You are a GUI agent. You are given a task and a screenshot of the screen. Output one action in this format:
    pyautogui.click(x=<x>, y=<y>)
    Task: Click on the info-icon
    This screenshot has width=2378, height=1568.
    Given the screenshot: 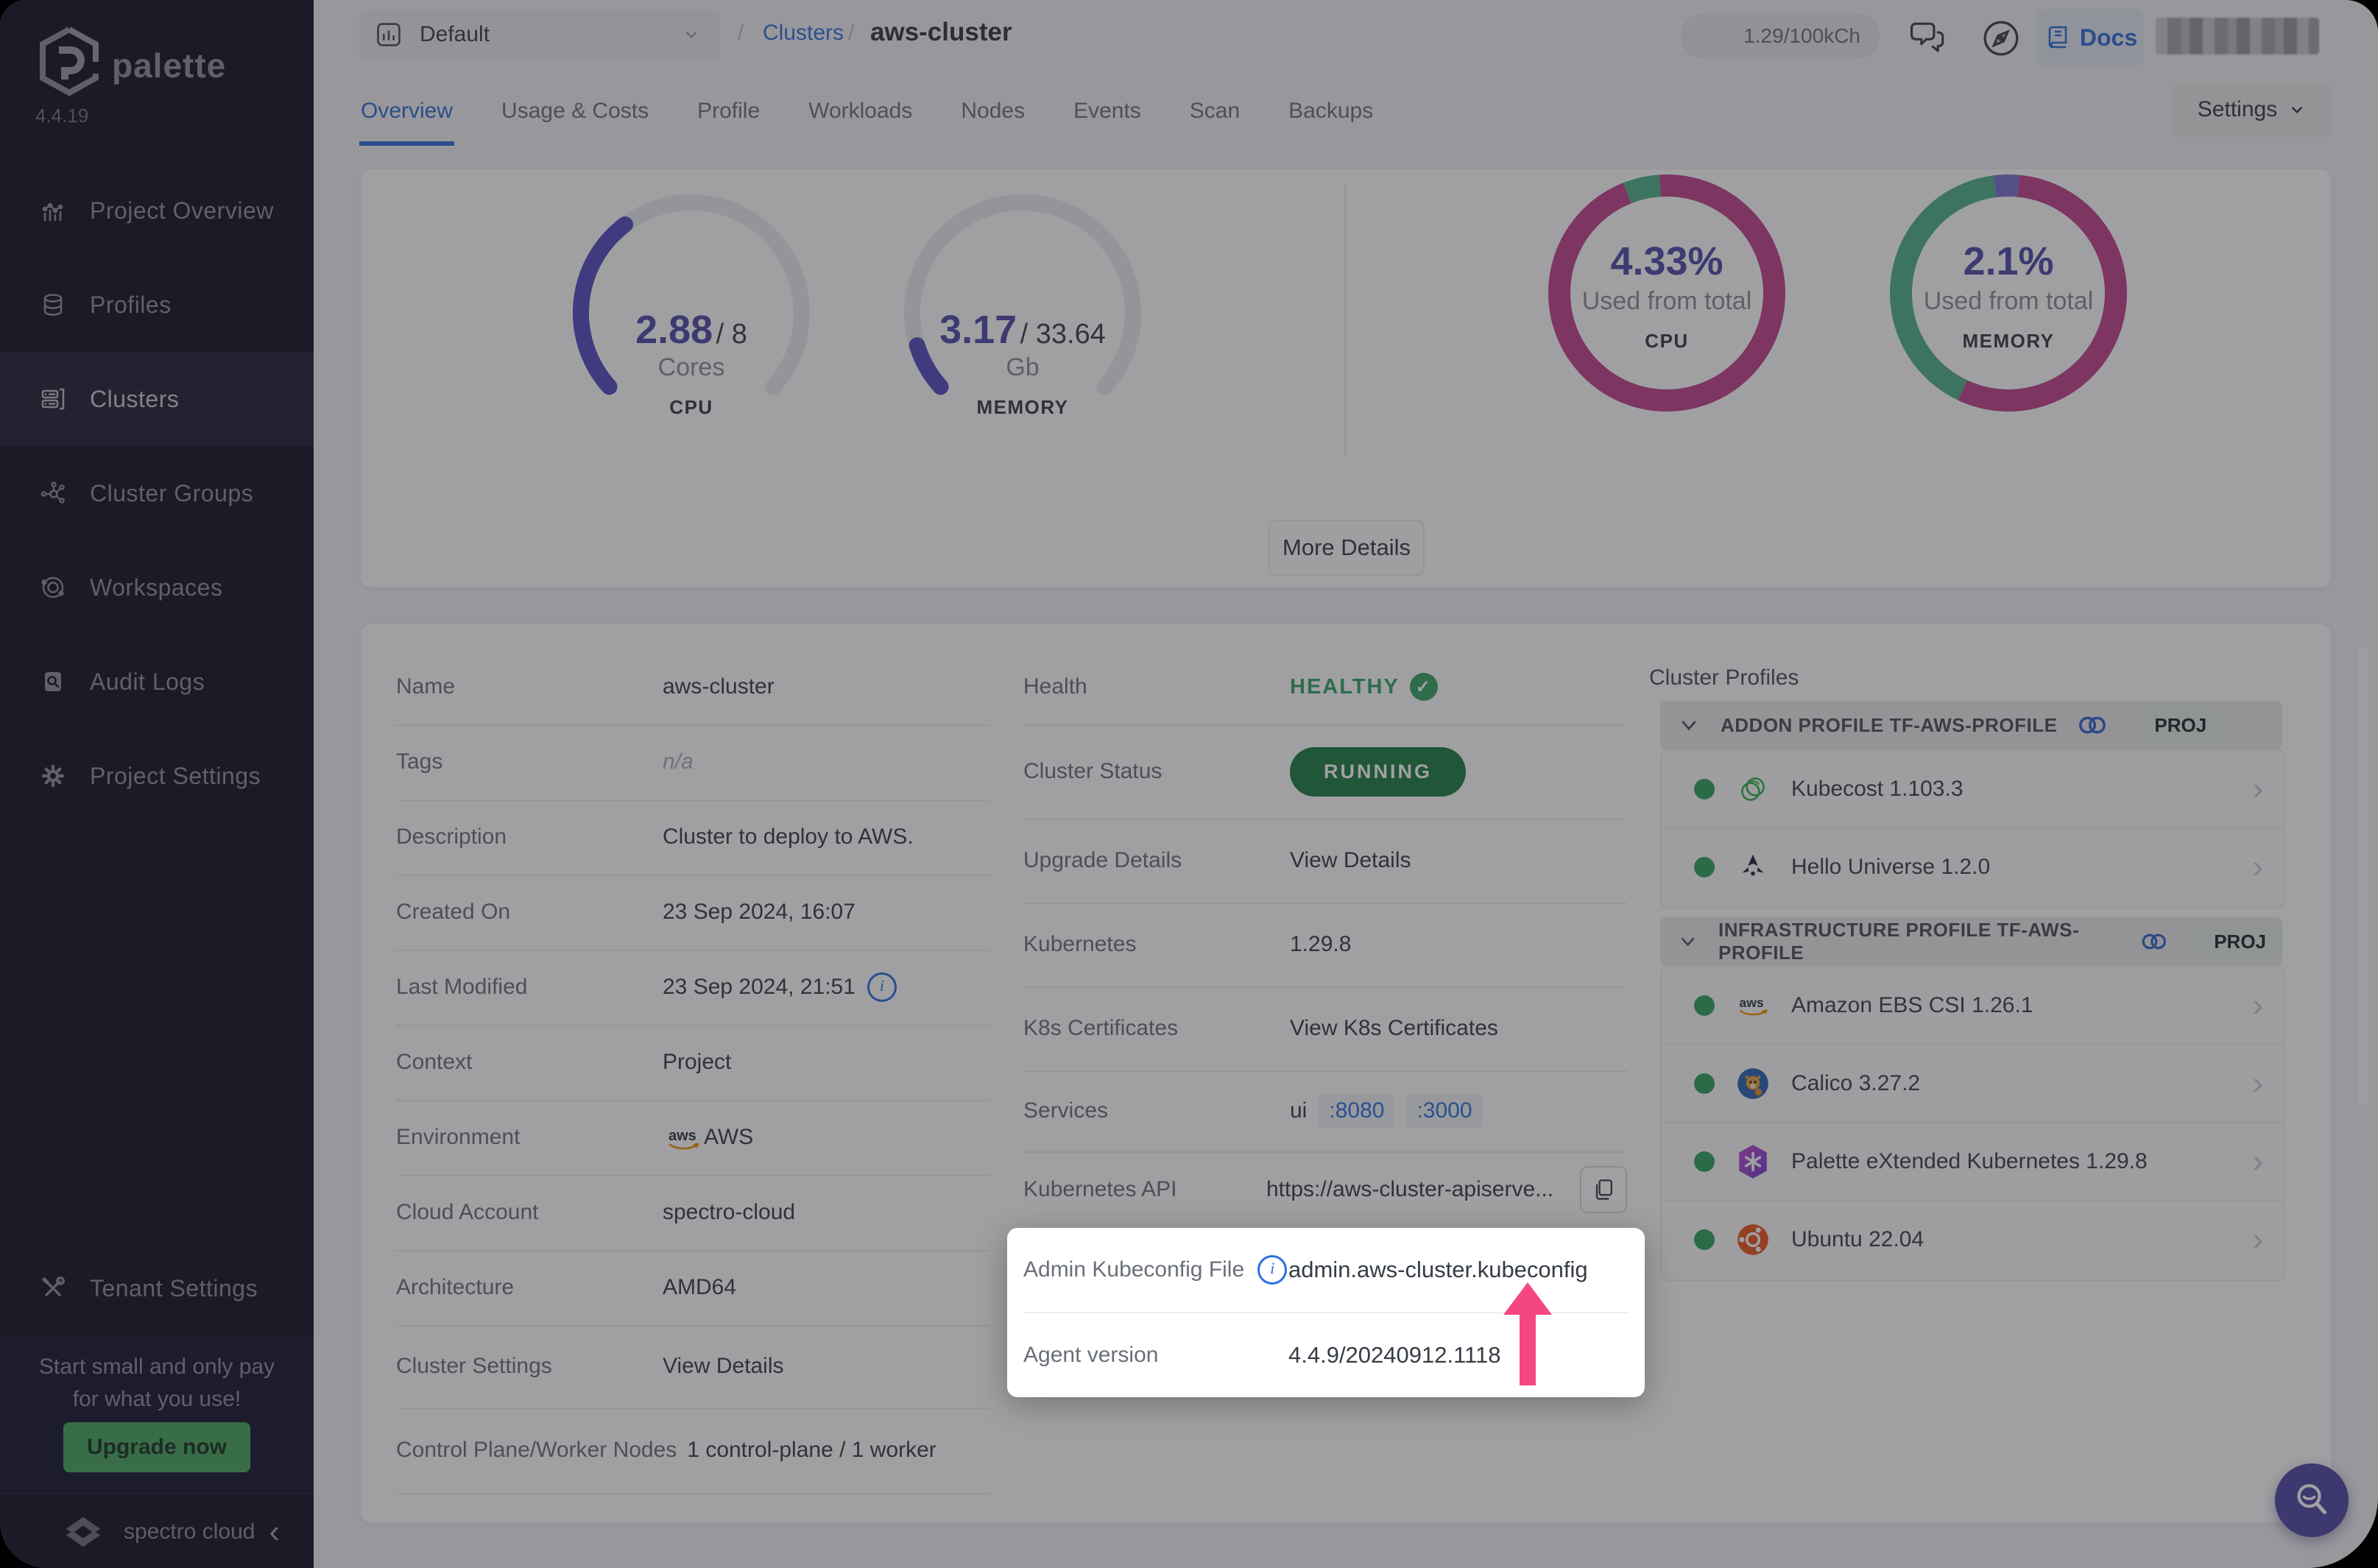 What is the action you would take?
    pyautogui.click(x=1272, y=1270)
    